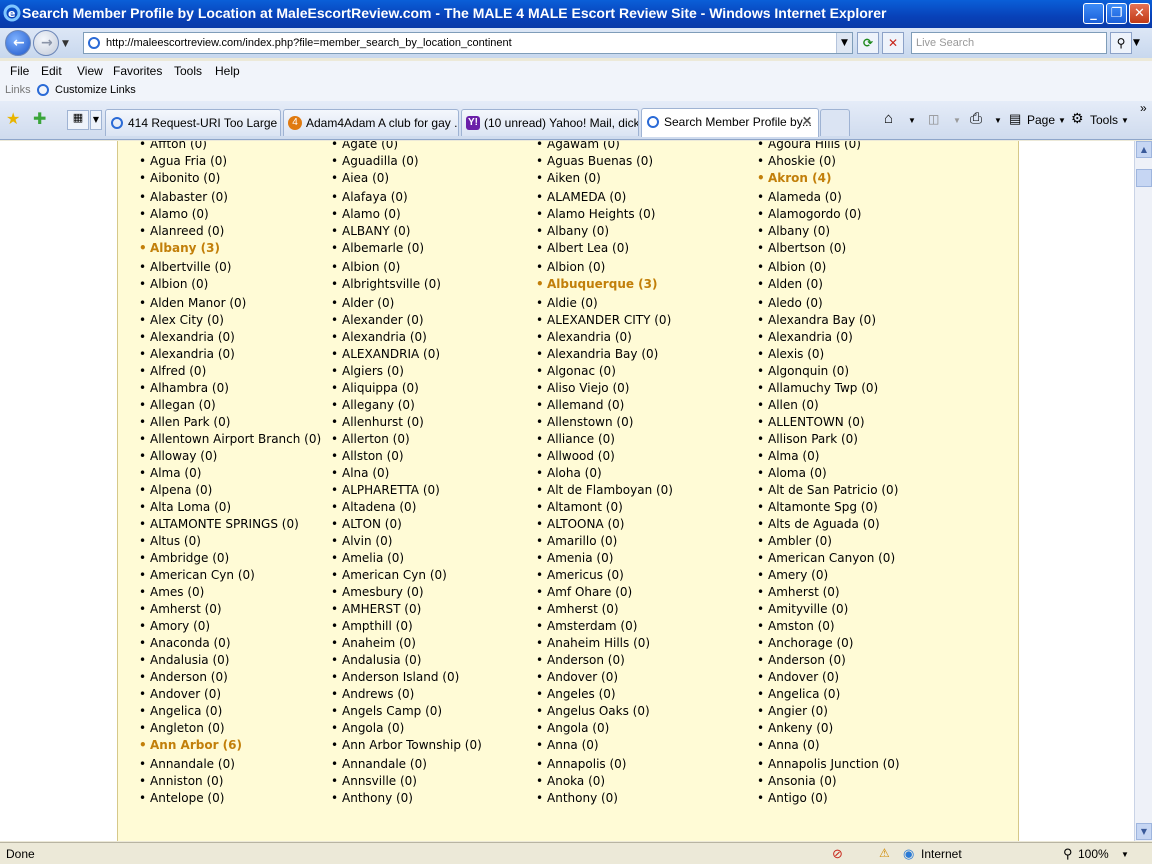  I want to click on security-warning-icon: ⚠, so click(884, 853).